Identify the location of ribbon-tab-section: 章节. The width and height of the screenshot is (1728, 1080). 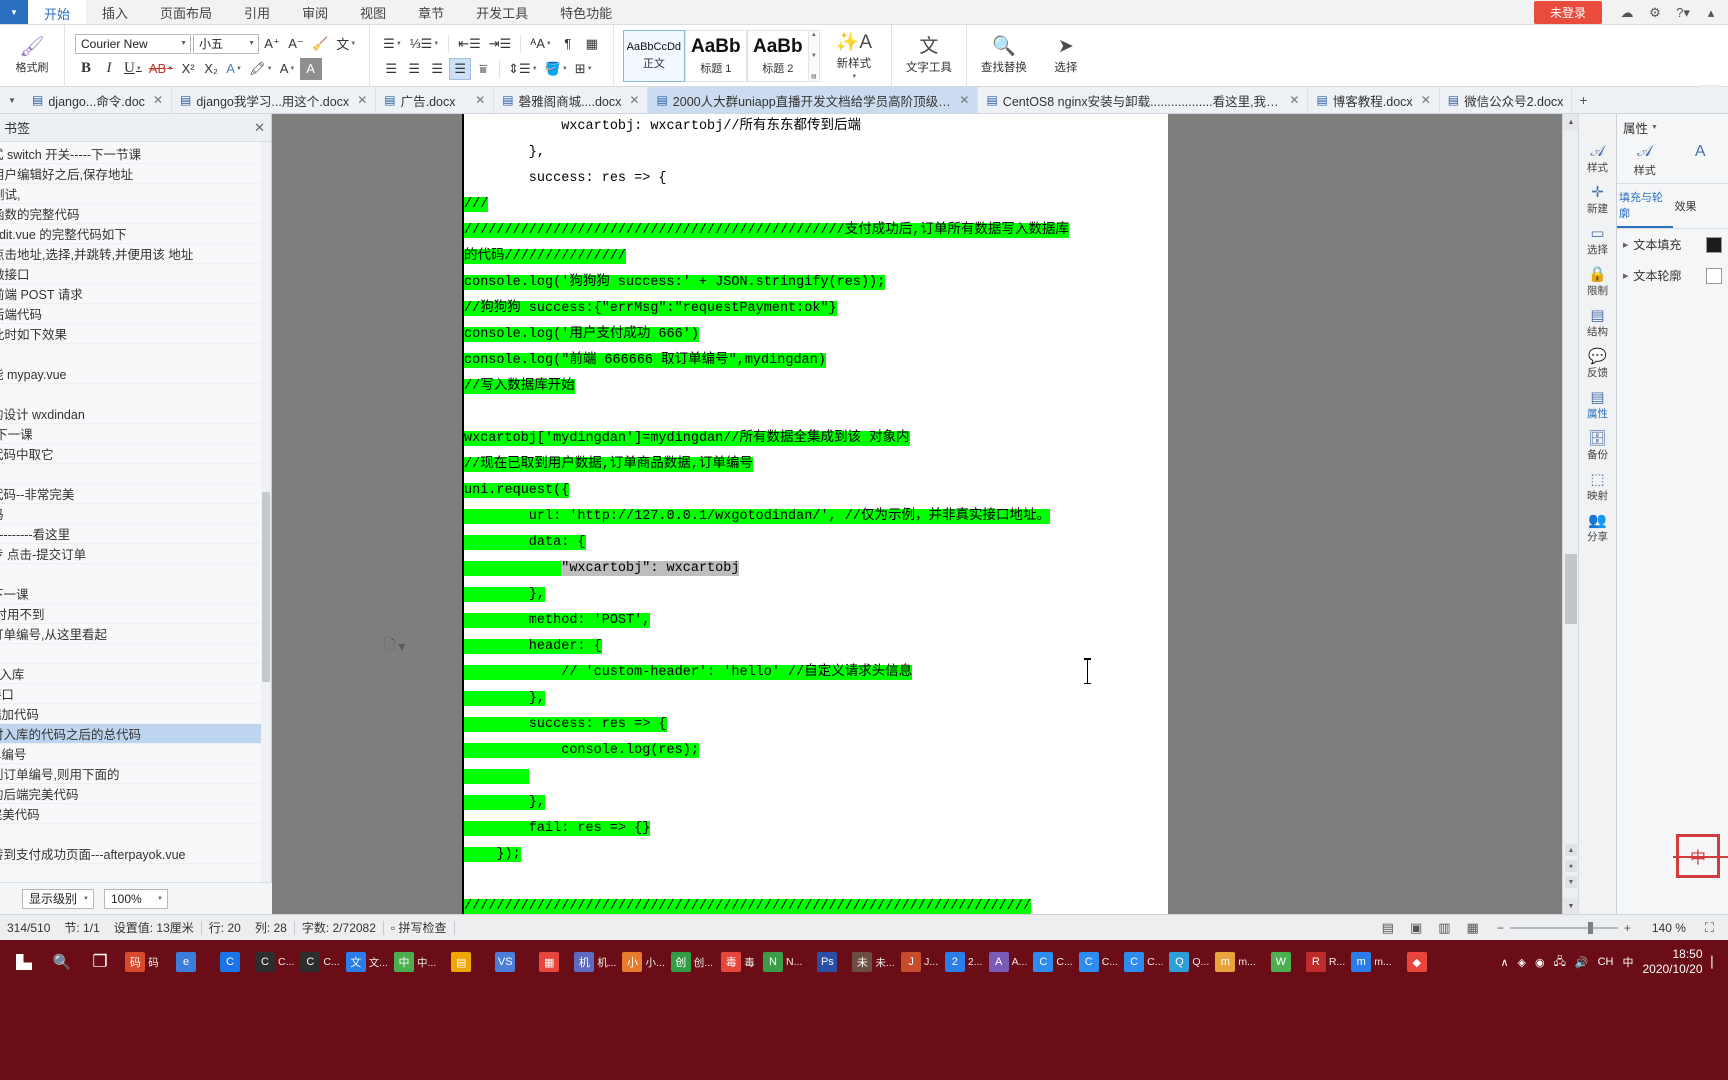
(431, 12).